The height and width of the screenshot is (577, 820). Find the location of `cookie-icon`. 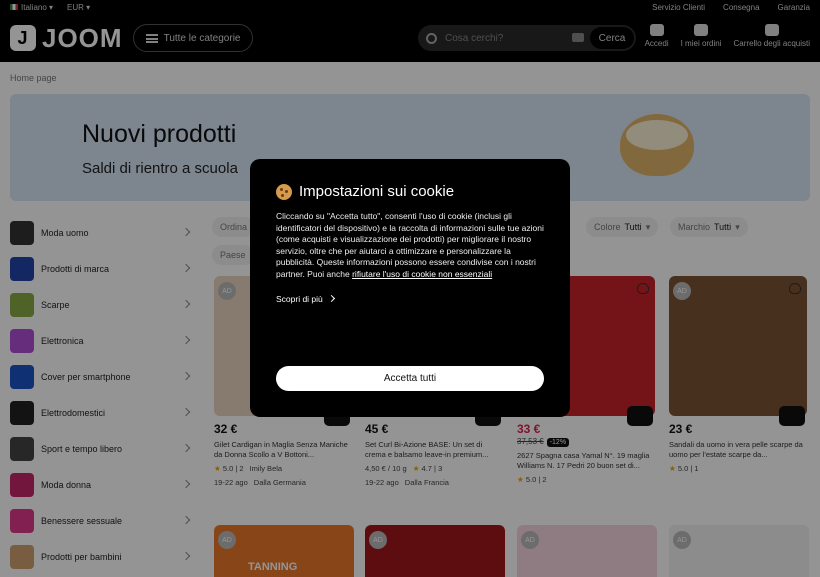

cookie-icon is located at coordinates (284, 191).